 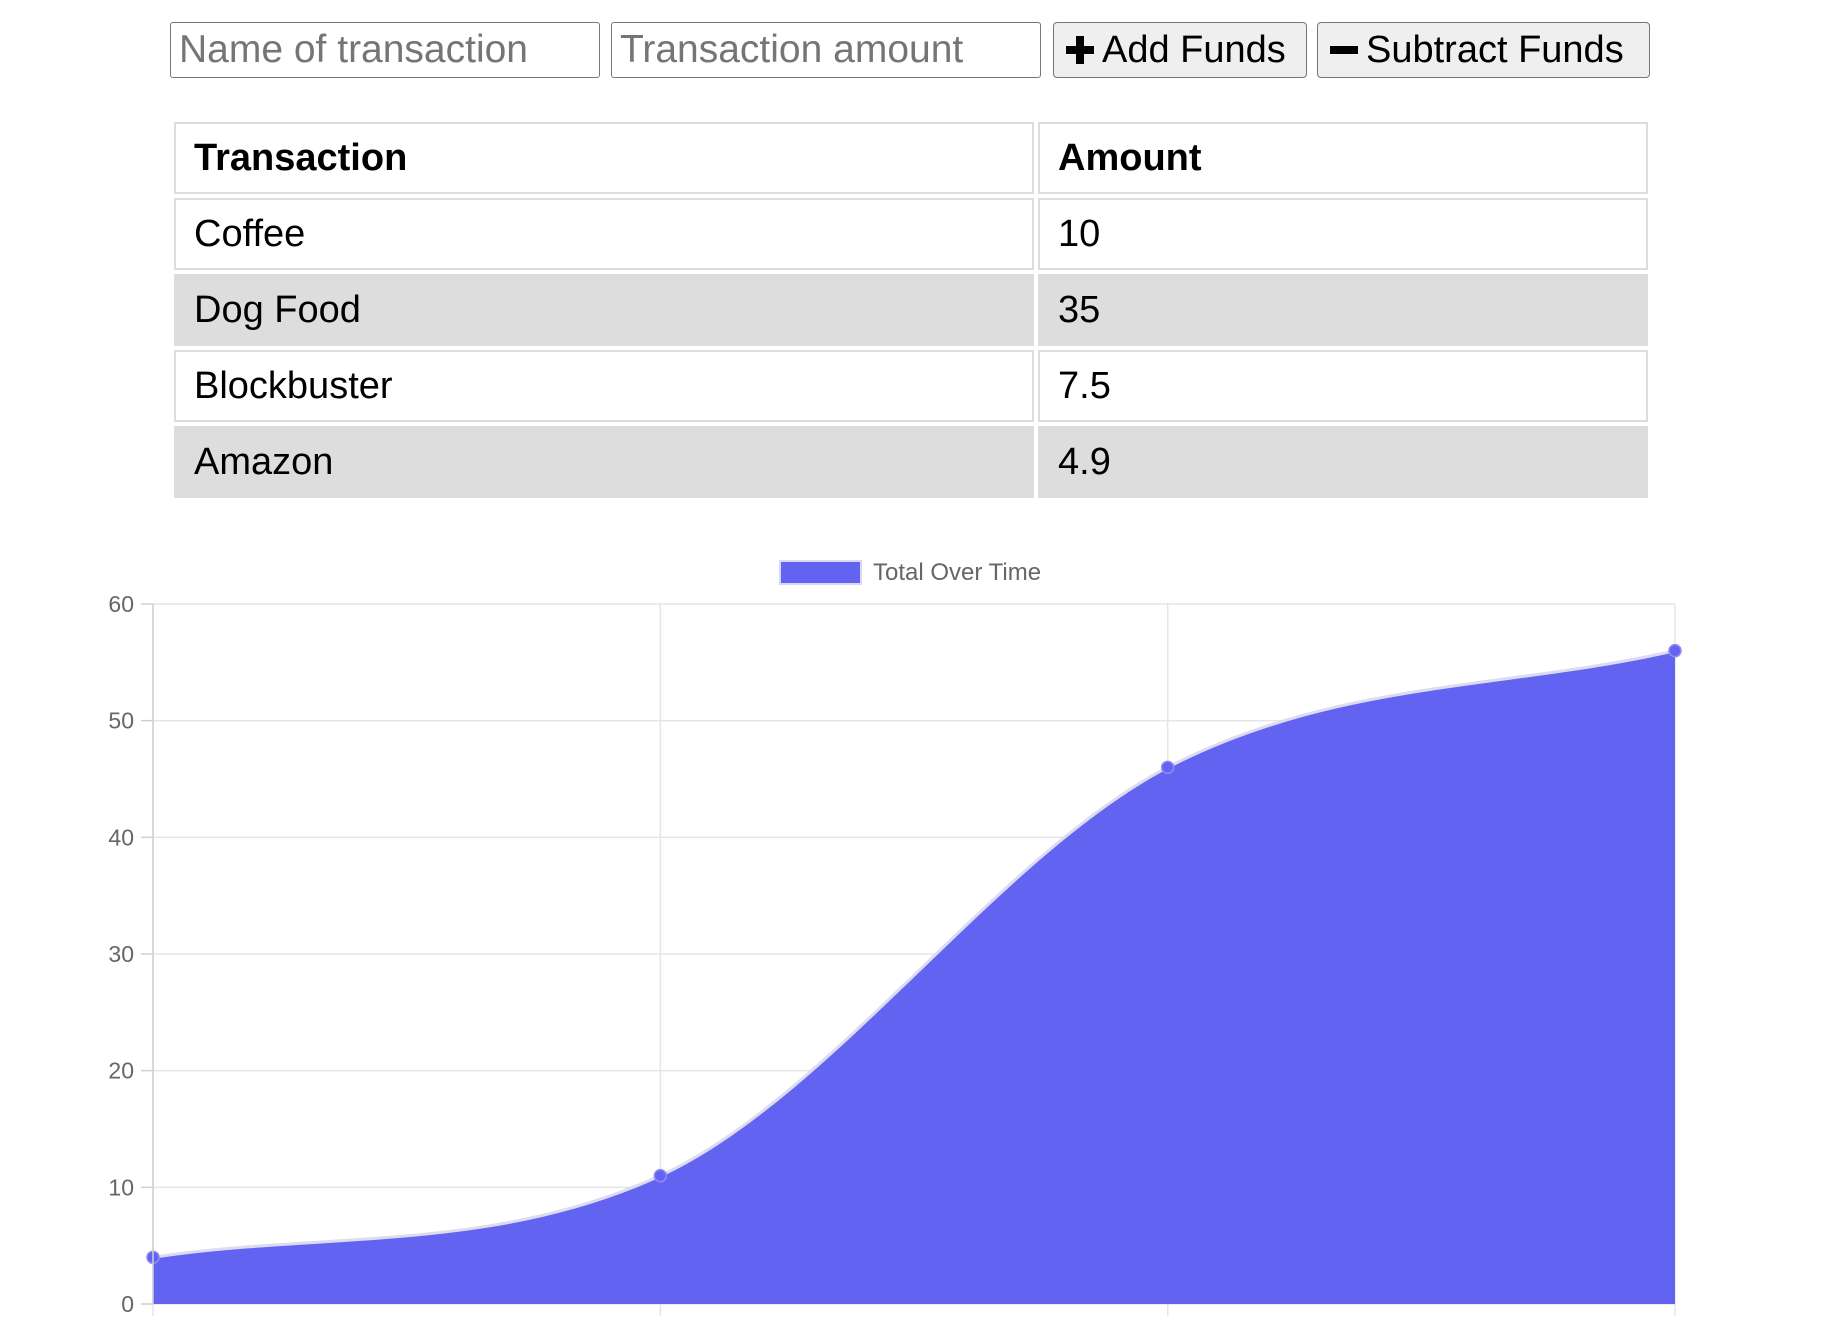 I want to click on table-row: Blockbuster 7.5, so click(x=911, y=386).